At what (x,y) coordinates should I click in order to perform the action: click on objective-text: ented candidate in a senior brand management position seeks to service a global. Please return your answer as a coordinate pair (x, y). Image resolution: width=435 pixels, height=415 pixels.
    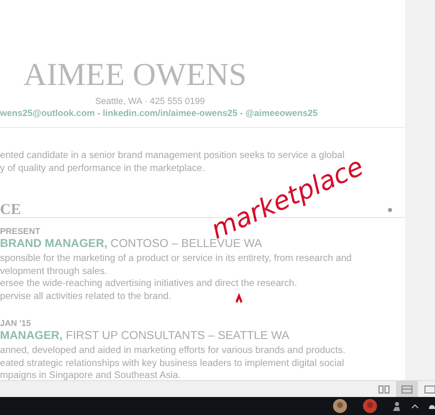
    Looking at the image, I should click on (172, 155).